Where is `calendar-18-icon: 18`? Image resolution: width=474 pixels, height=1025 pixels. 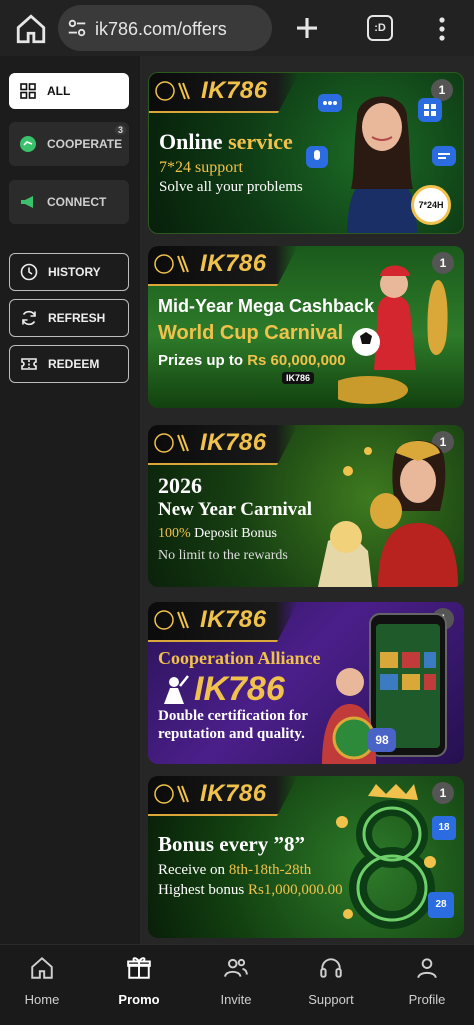
calendar-18-icon: 18 is located at coordinates (444, 828).